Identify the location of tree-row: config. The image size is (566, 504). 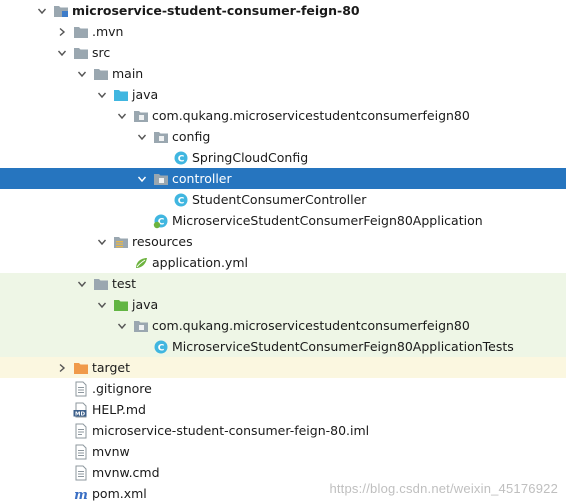
(283, 136).